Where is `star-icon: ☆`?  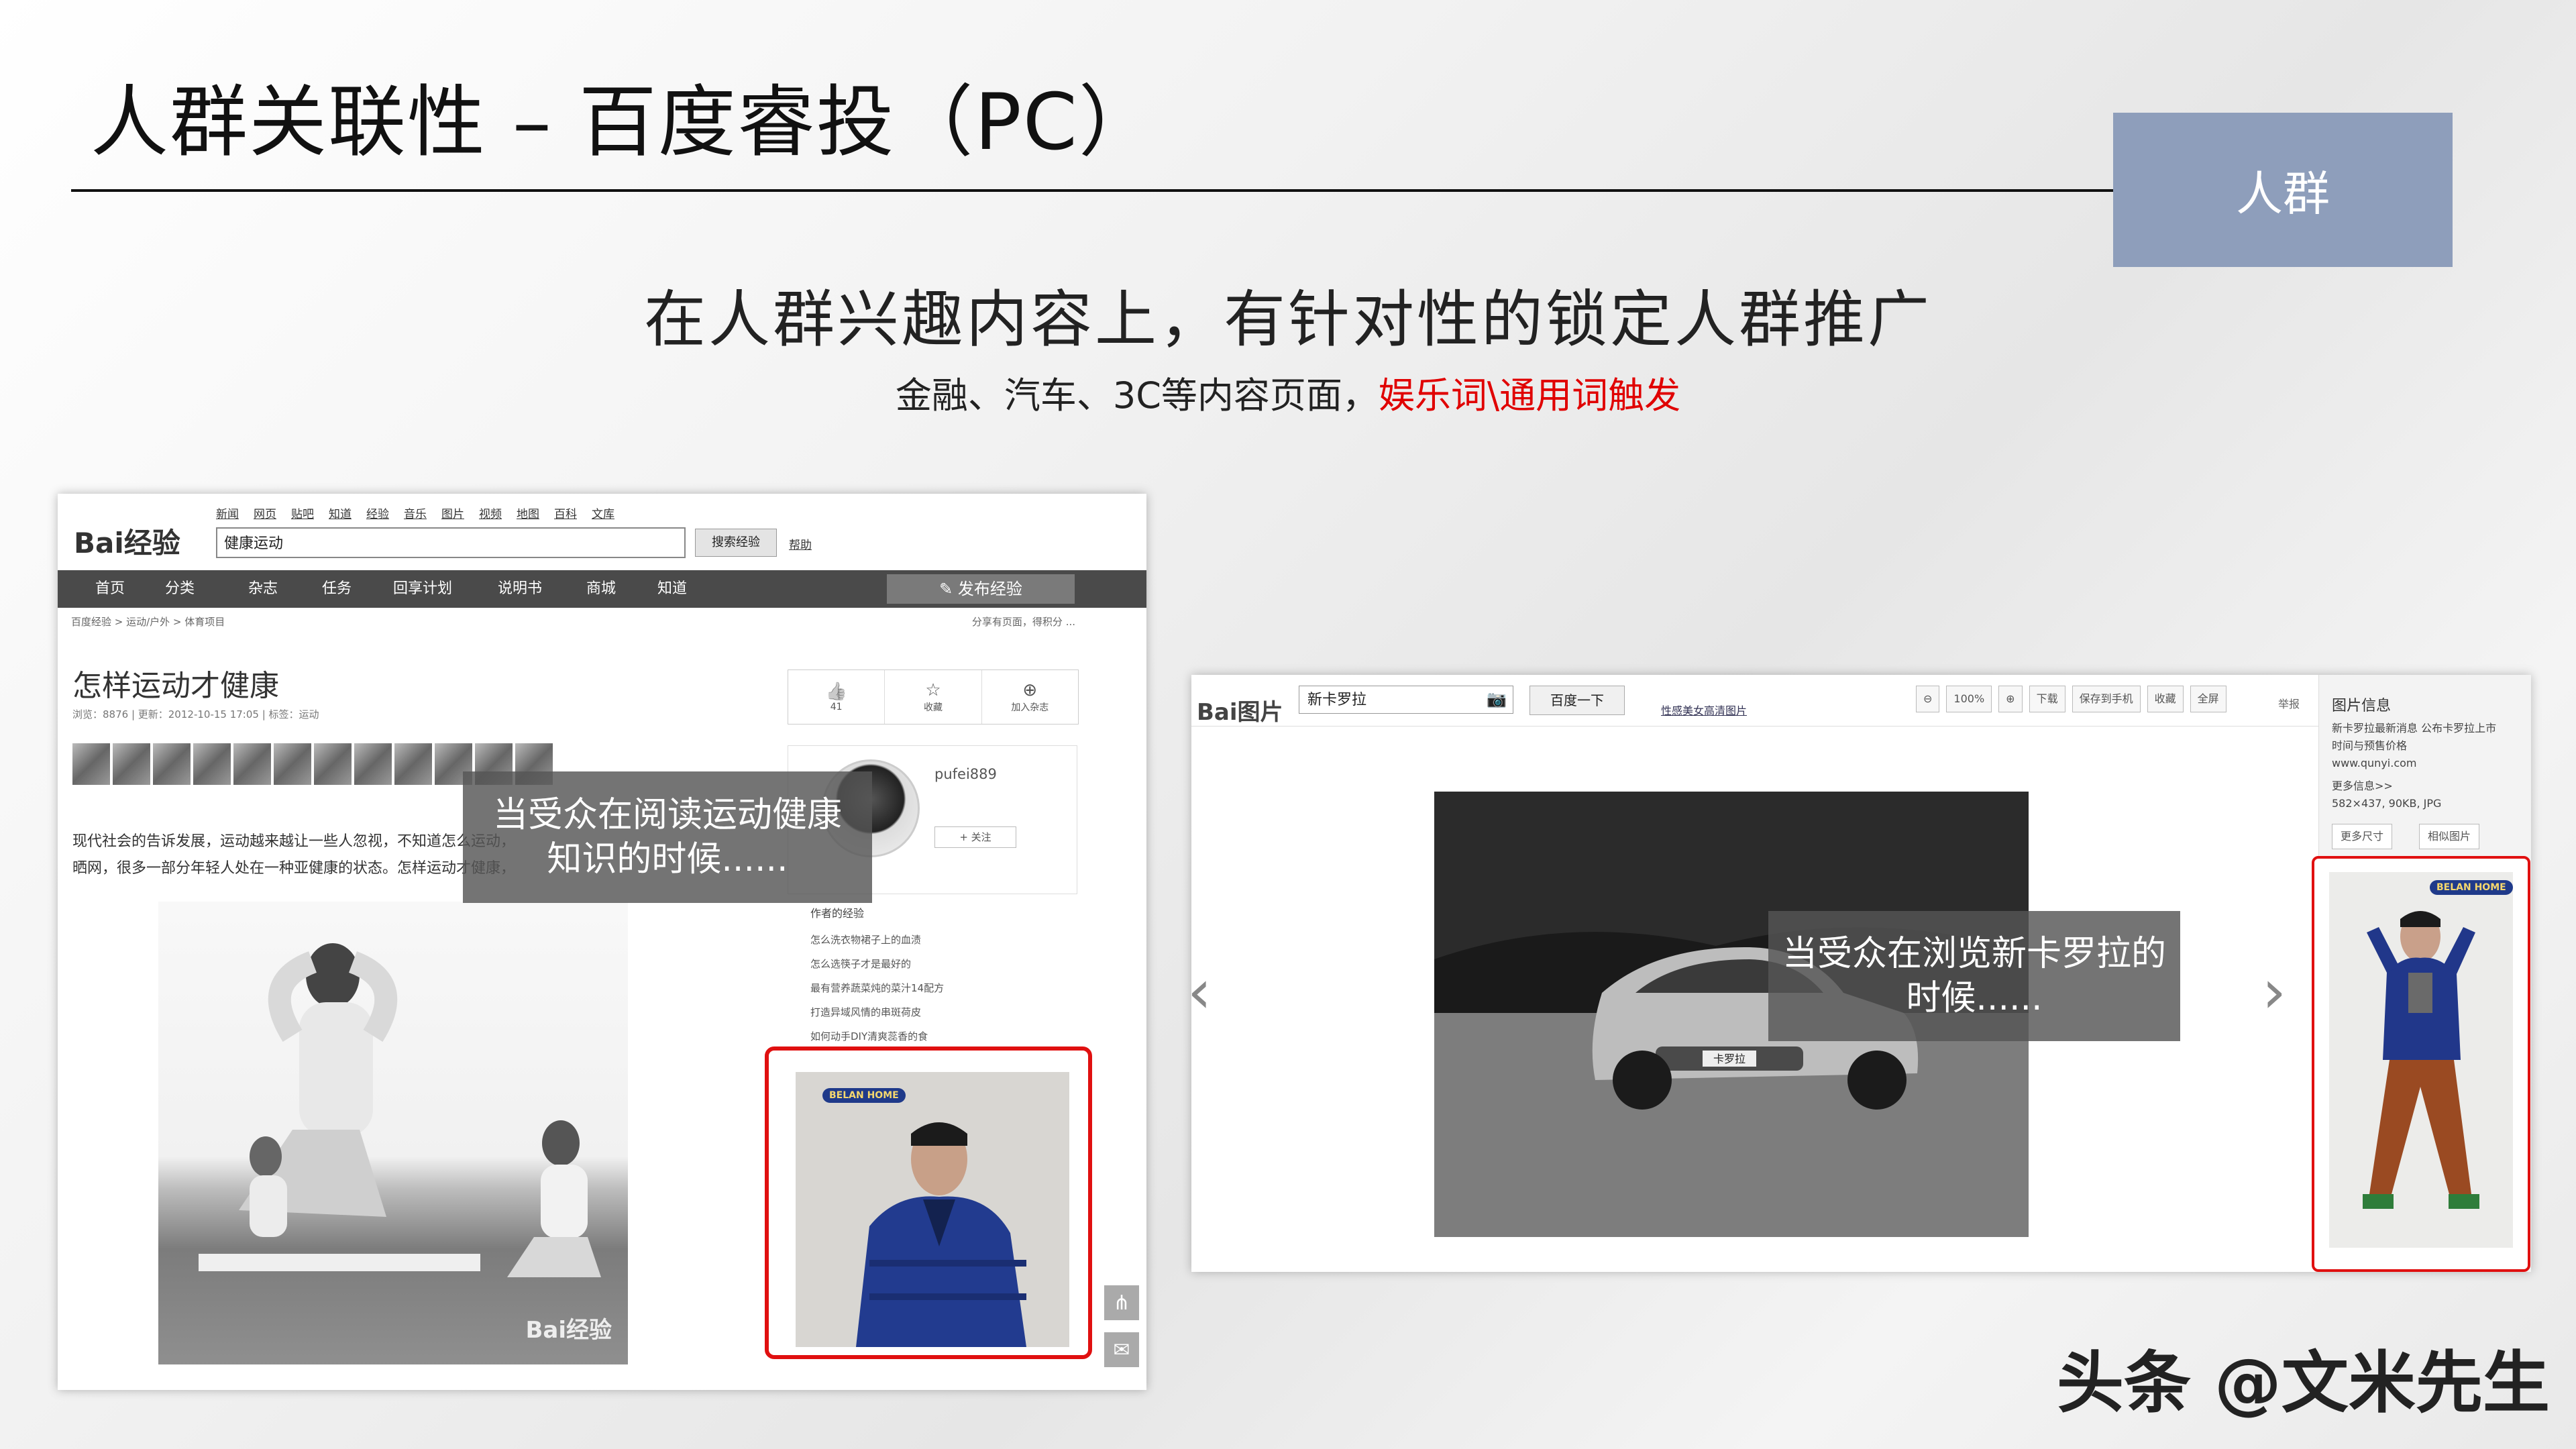
star-icon: ☆ is located at coordinates (933, 690).